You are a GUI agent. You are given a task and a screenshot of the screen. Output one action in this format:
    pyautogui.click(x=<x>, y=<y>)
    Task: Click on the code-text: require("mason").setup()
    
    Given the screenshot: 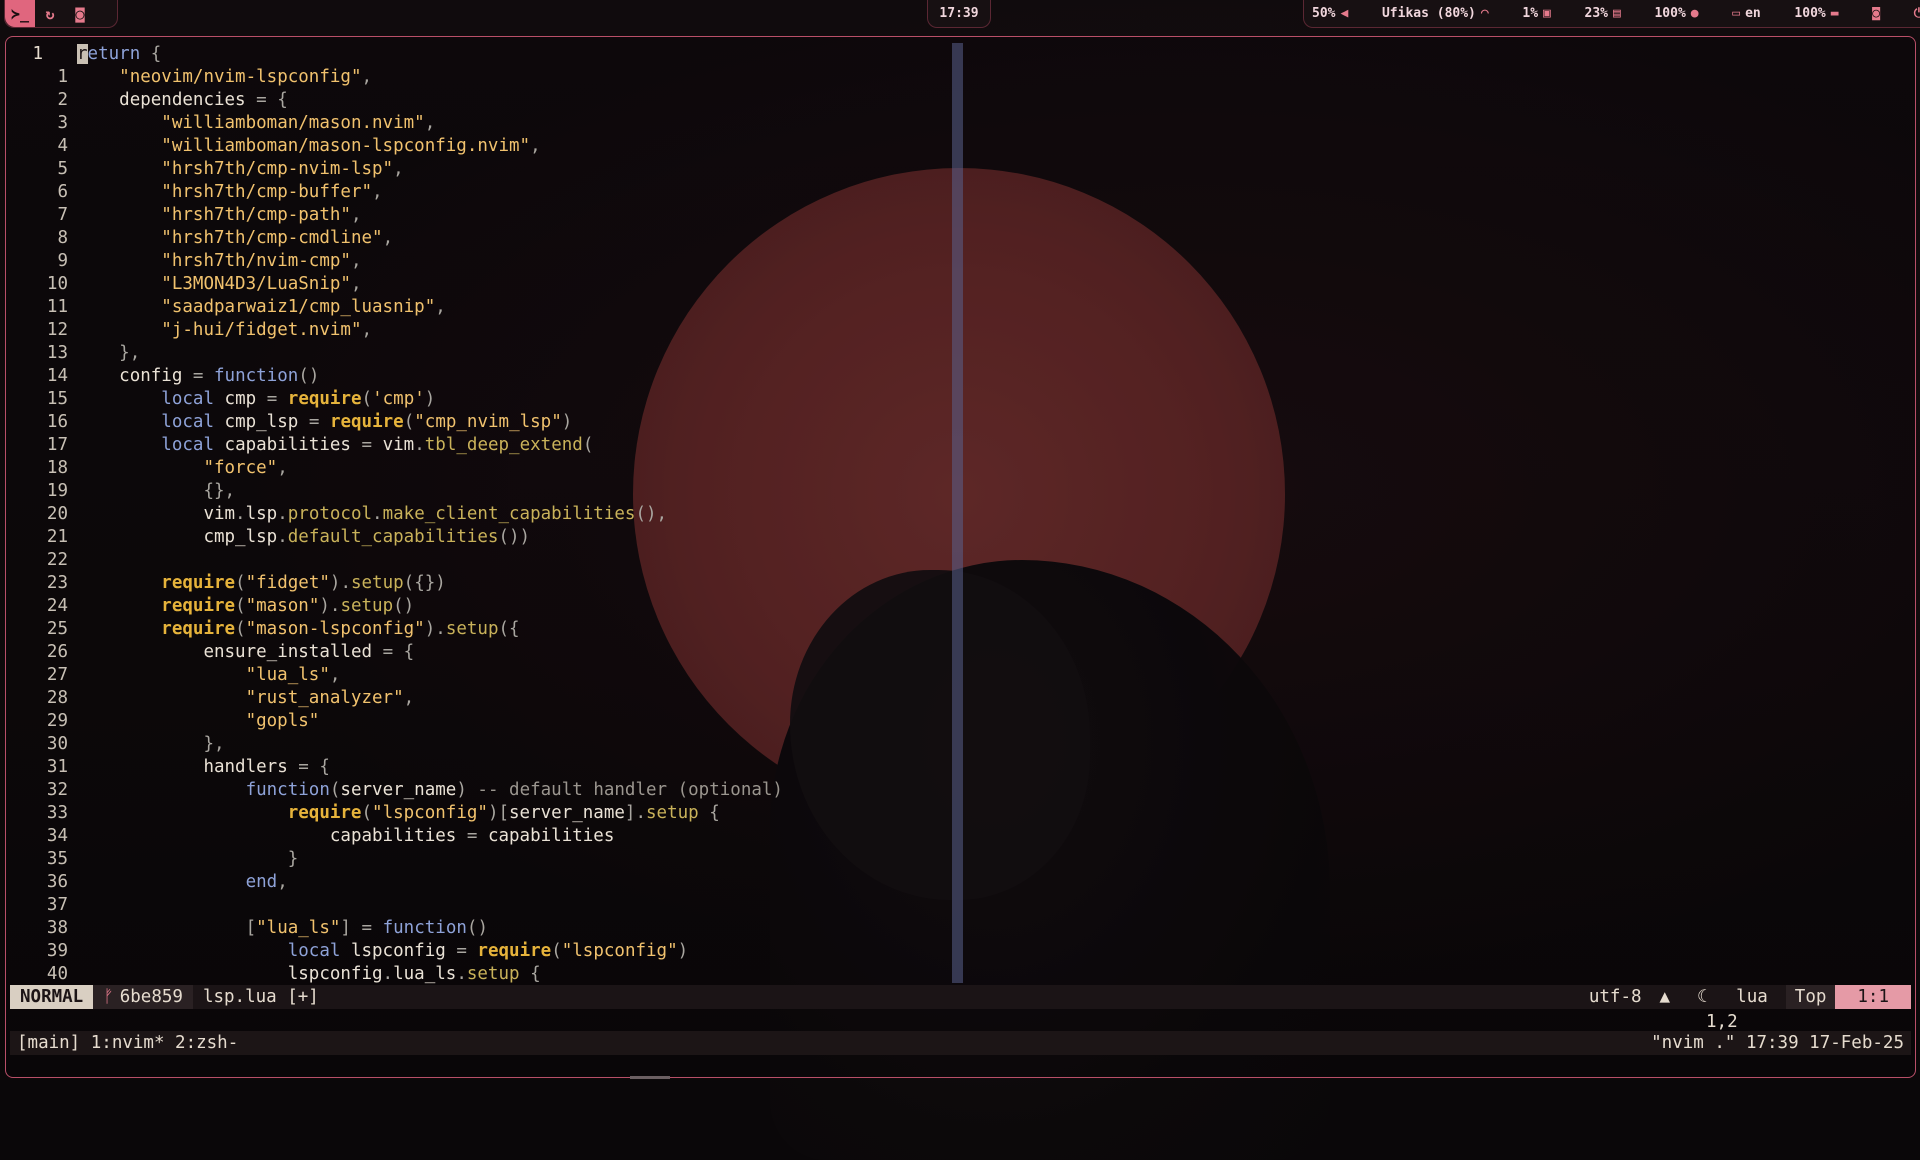 What is the action you would take?
    pyautogui.click(x=245, y=606)
    